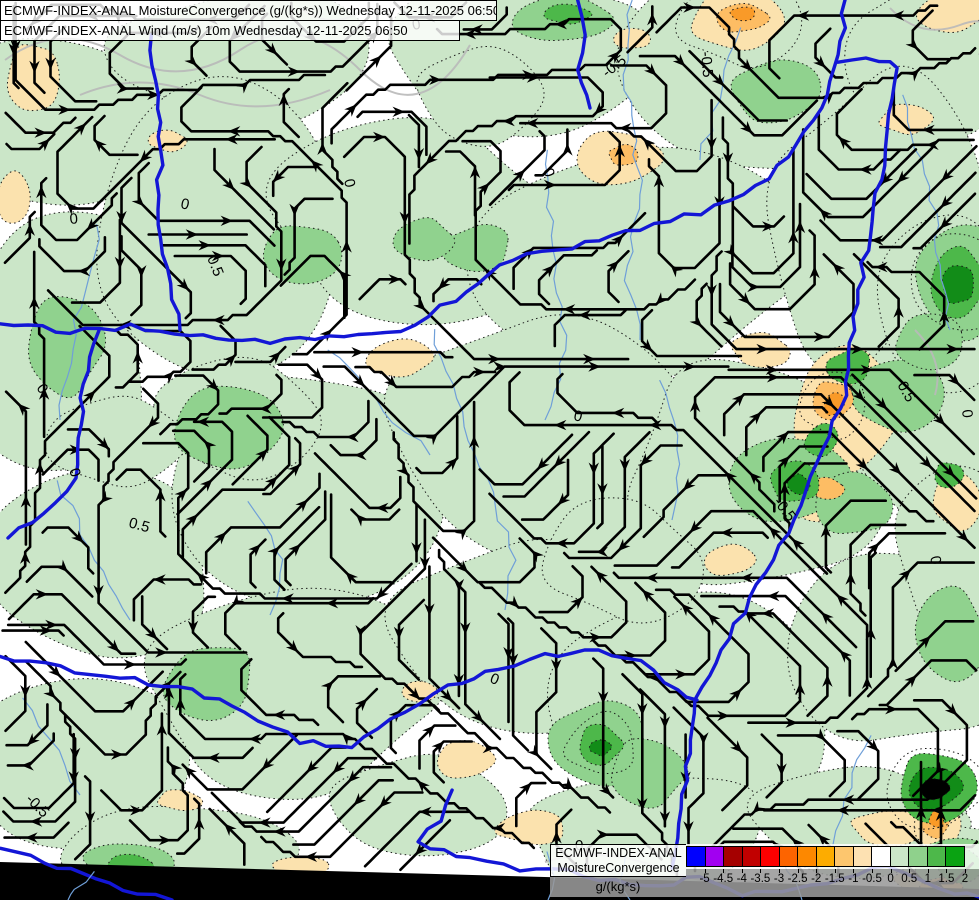 The height and width of the screenshot is (900, 979). I want to click on legend-tick-label: -4, so click(741, 879).